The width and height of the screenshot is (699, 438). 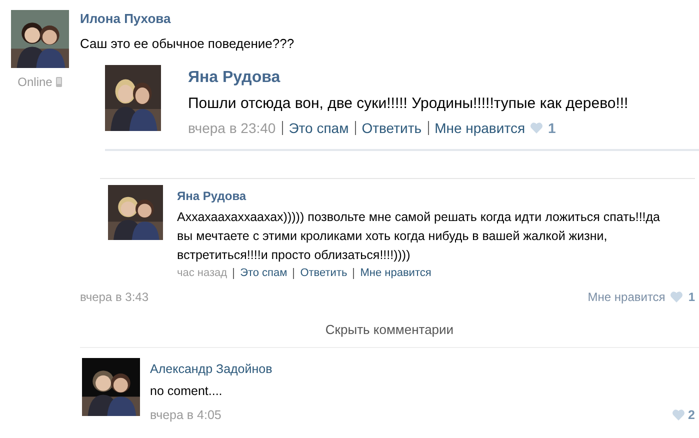 What do you see at coordinates (114, 297) in the screenshot?
I see `post-time: вчера в 3:43` at bounding box center [114, 297].